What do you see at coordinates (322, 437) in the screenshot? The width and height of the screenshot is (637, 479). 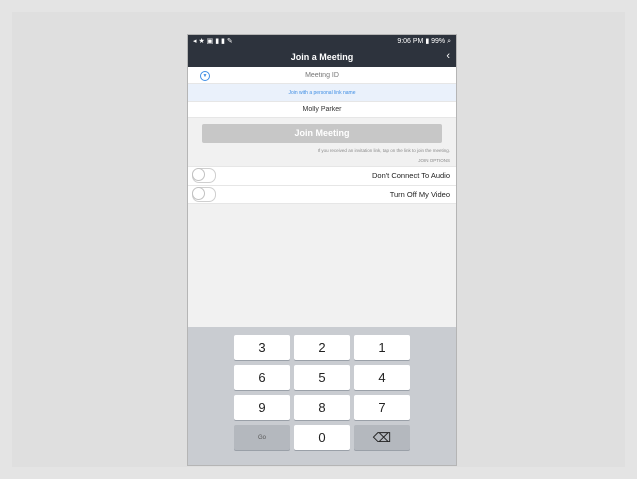 I see `key-0: 0` at bounding box center [322, 437].